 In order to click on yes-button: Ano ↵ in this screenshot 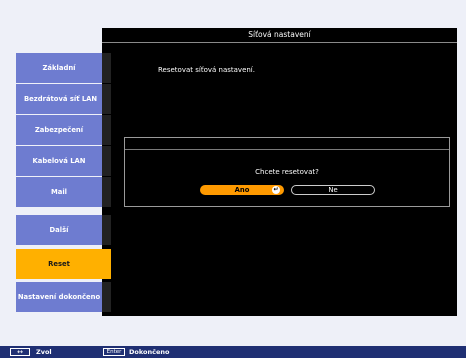, I will do `click(242, 190)`.